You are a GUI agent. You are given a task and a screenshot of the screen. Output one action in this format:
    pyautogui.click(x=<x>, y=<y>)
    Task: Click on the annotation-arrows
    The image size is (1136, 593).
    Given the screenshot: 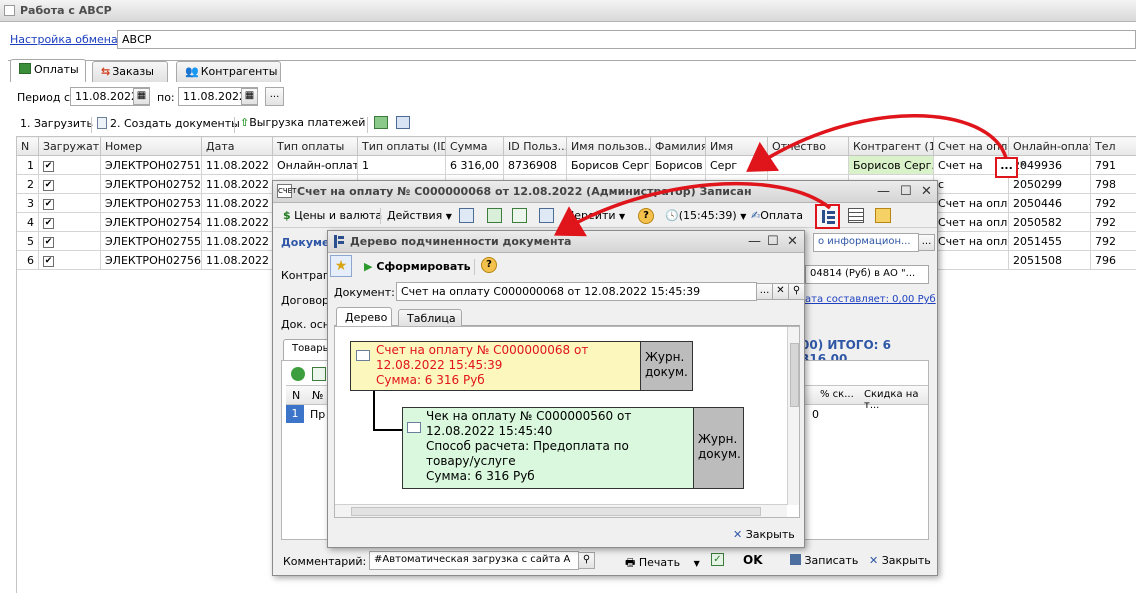 What is the action you would take?
    pyautogui.click(x=780, y=175)
    